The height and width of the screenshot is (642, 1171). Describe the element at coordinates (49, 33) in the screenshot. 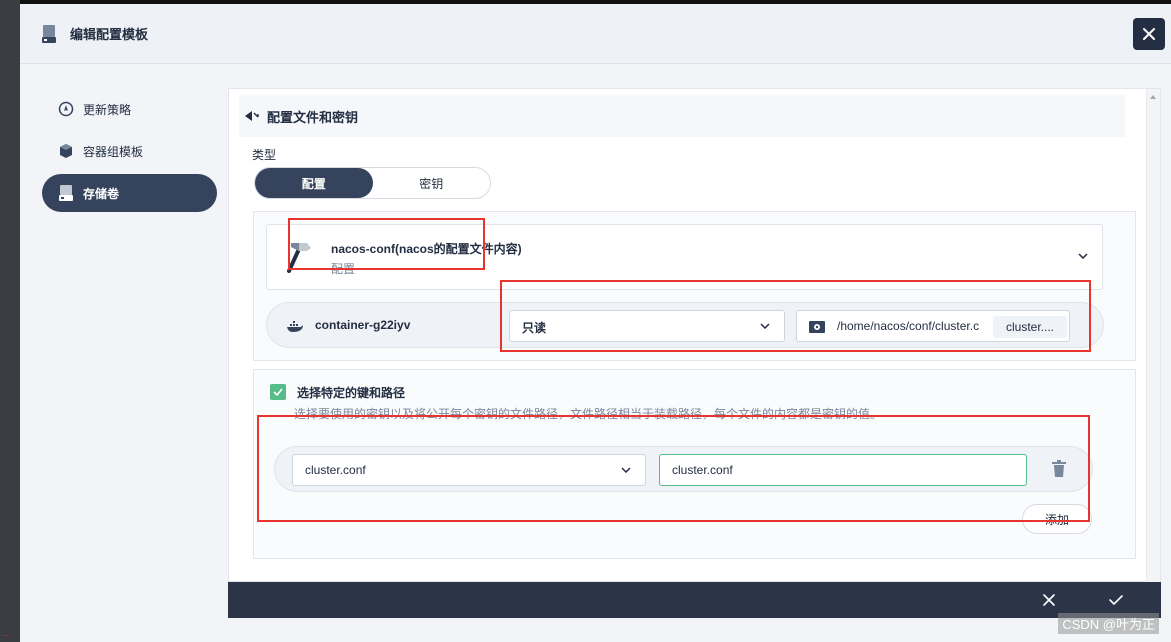

I see `storage-icon` at that location.